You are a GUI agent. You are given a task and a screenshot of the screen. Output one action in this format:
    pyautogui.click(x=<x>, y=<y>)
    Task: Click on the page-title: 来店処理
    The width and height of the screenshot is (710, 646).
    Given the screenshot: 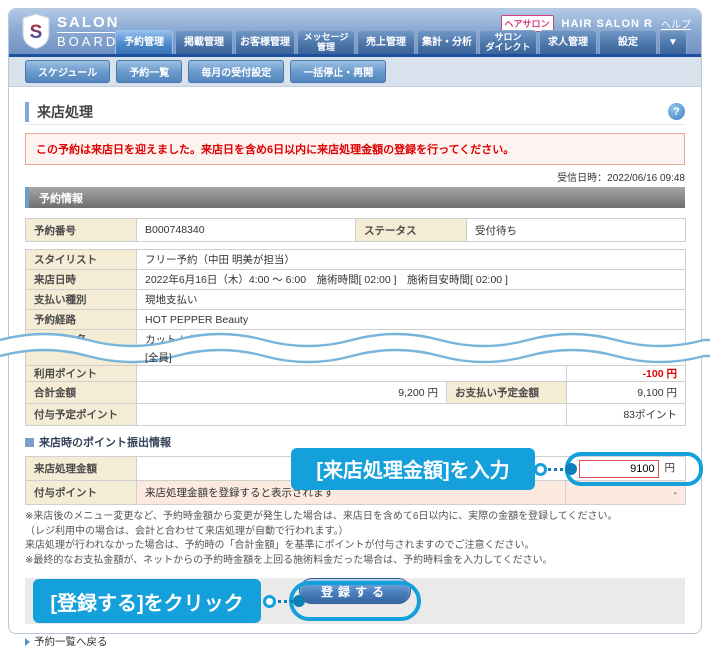 What is the action you would take?
    pyautogui.click(x=59, y=111)
    